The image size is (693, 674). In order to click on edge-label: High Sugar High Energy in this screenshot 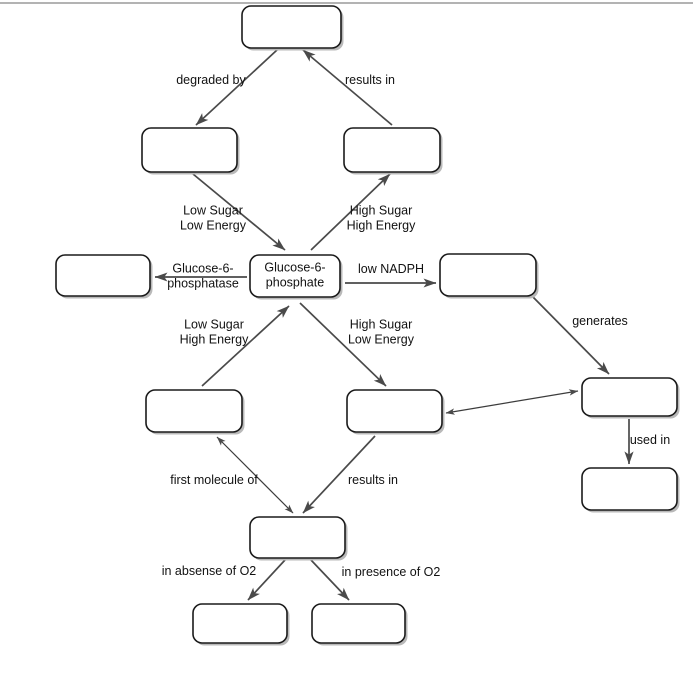, I will do `click(382, 218)`.